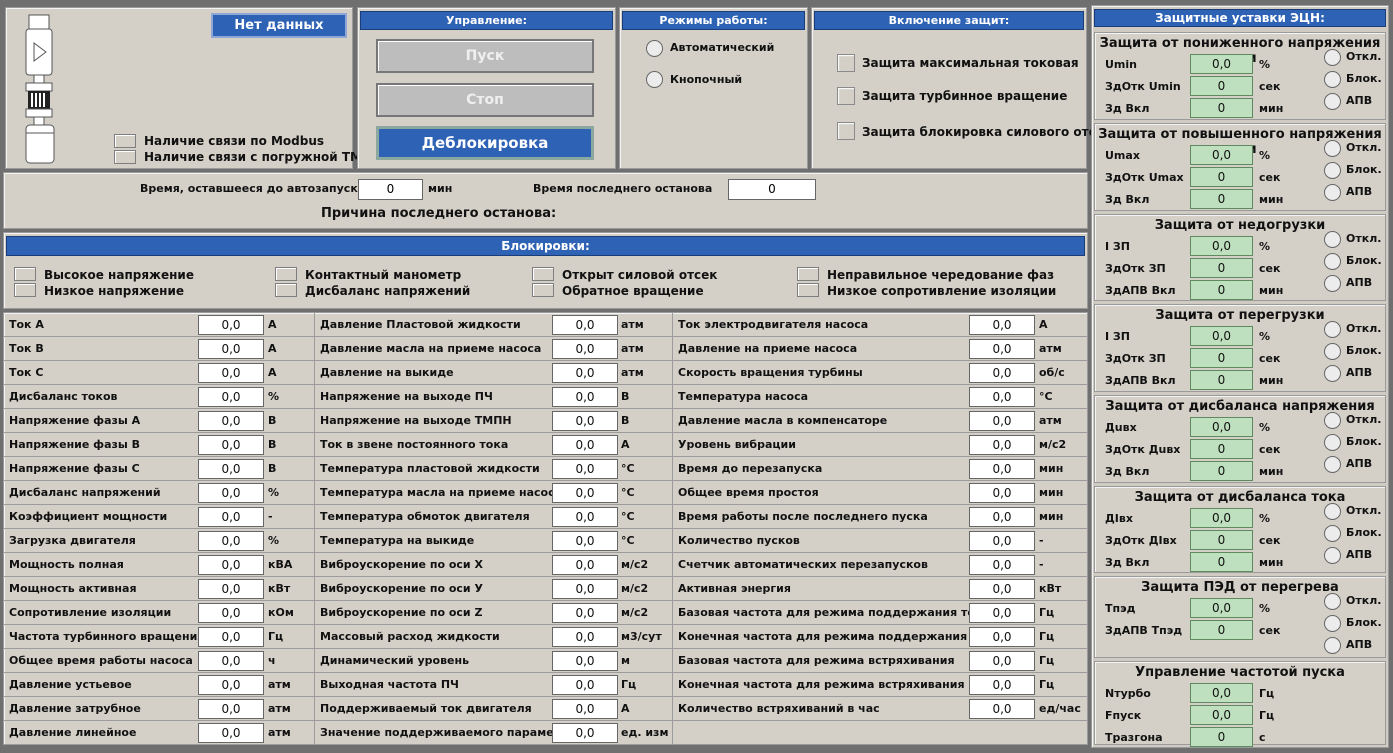 This screenshot has height=753, width=1393. What do you see at coordinates (101, 660) in the screenshot?
I see `param-label: Общее время работы насоса` at bounding box center [101, 660].